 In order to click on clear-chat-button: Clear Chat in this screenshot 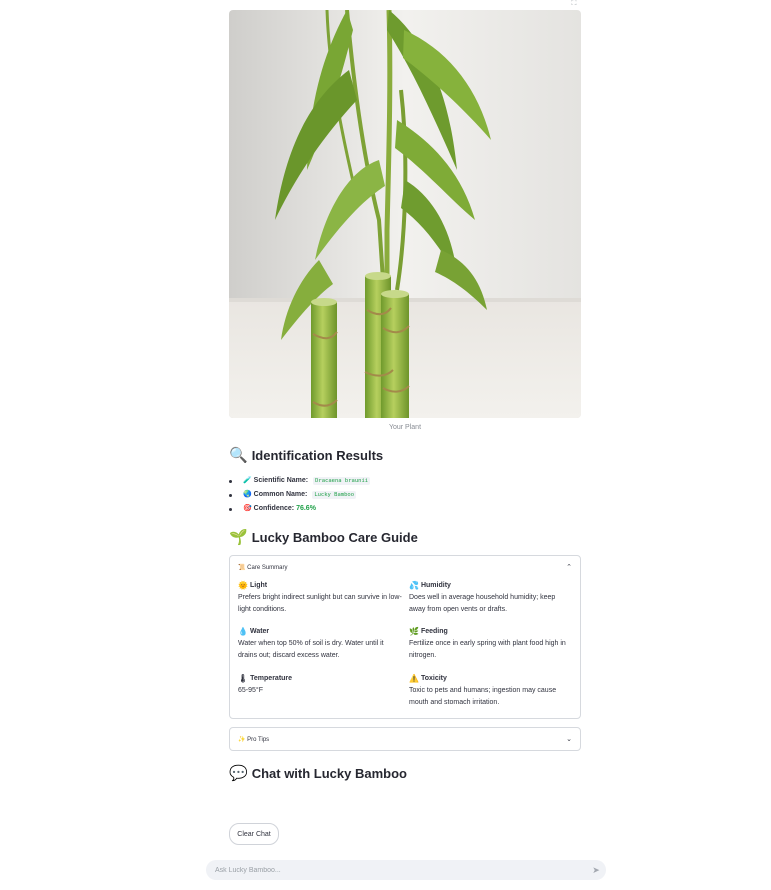, I will do `click(254, 834)`.